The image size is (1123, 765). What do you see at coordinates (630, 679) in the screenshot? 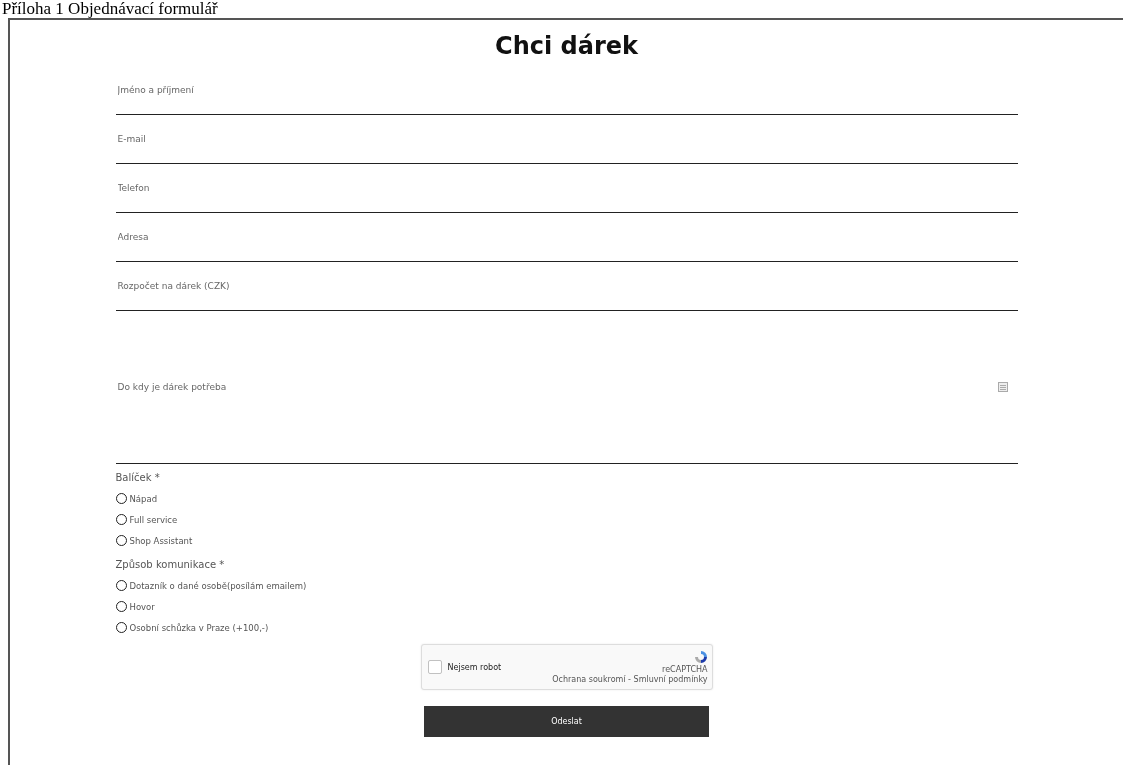
I see `captcha-links: Ochrana soukromí - Smluvní podmínky` at bounding box center [630, 679].